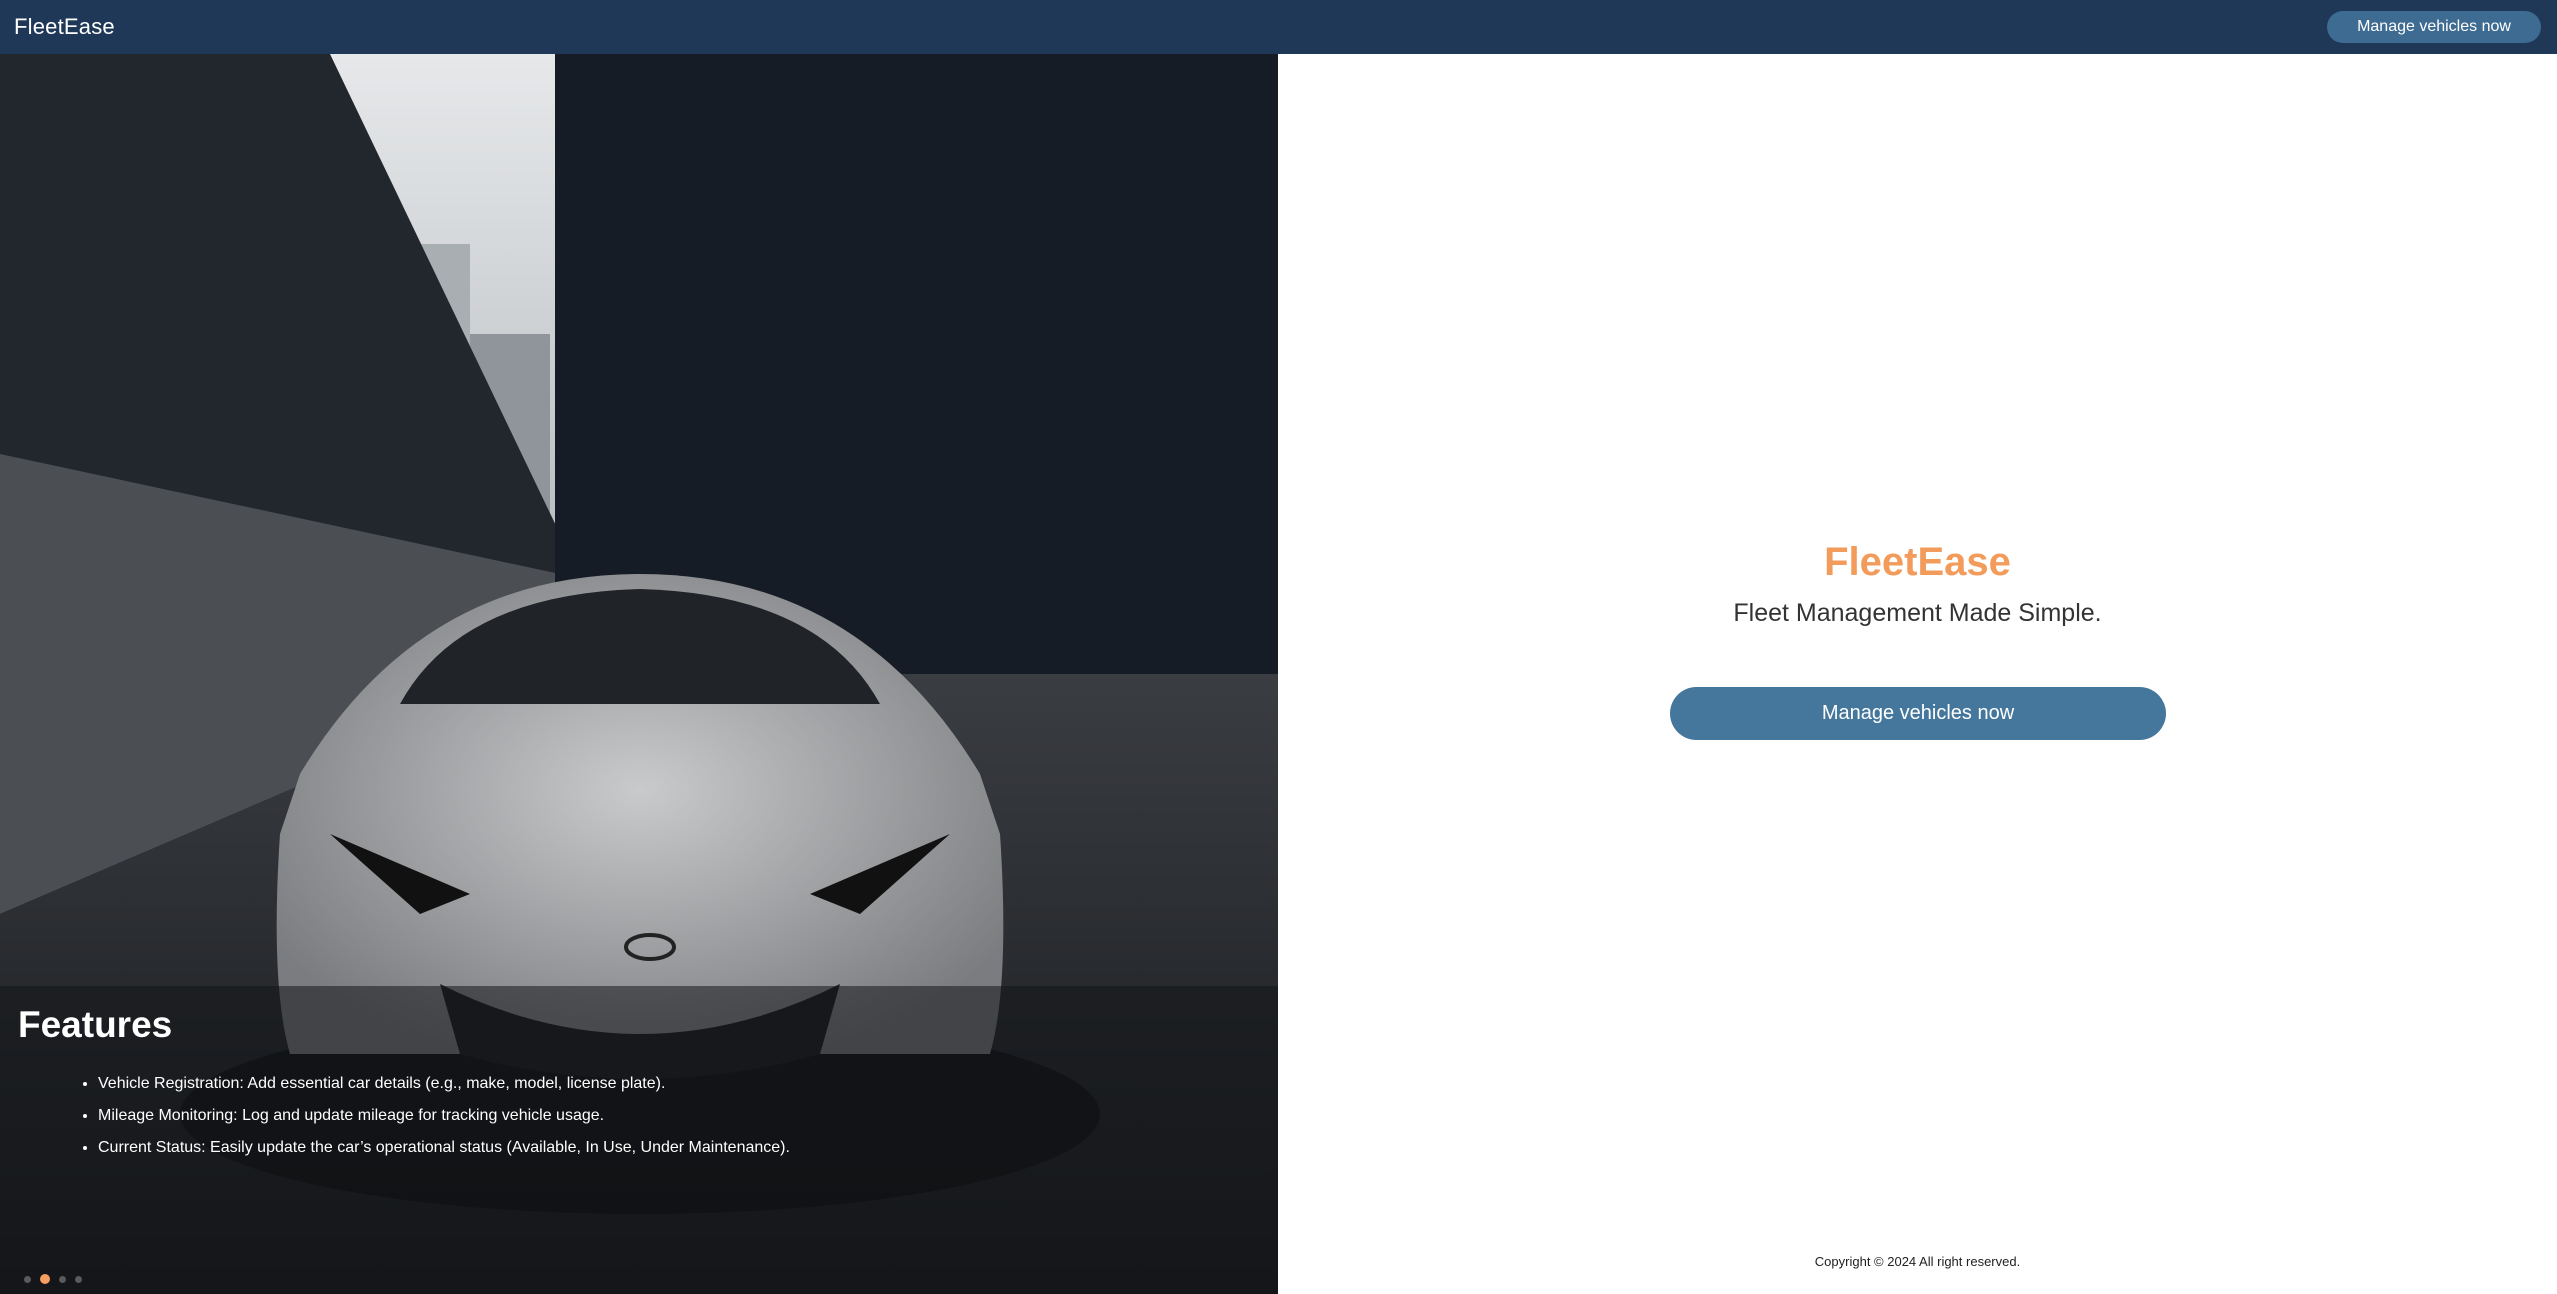 The width and height of the screenshot is (2557, 1294). Describe the element at coordinates (64, 27) in the screenshot. I see `navbar-brand: FleetEase` at that location.